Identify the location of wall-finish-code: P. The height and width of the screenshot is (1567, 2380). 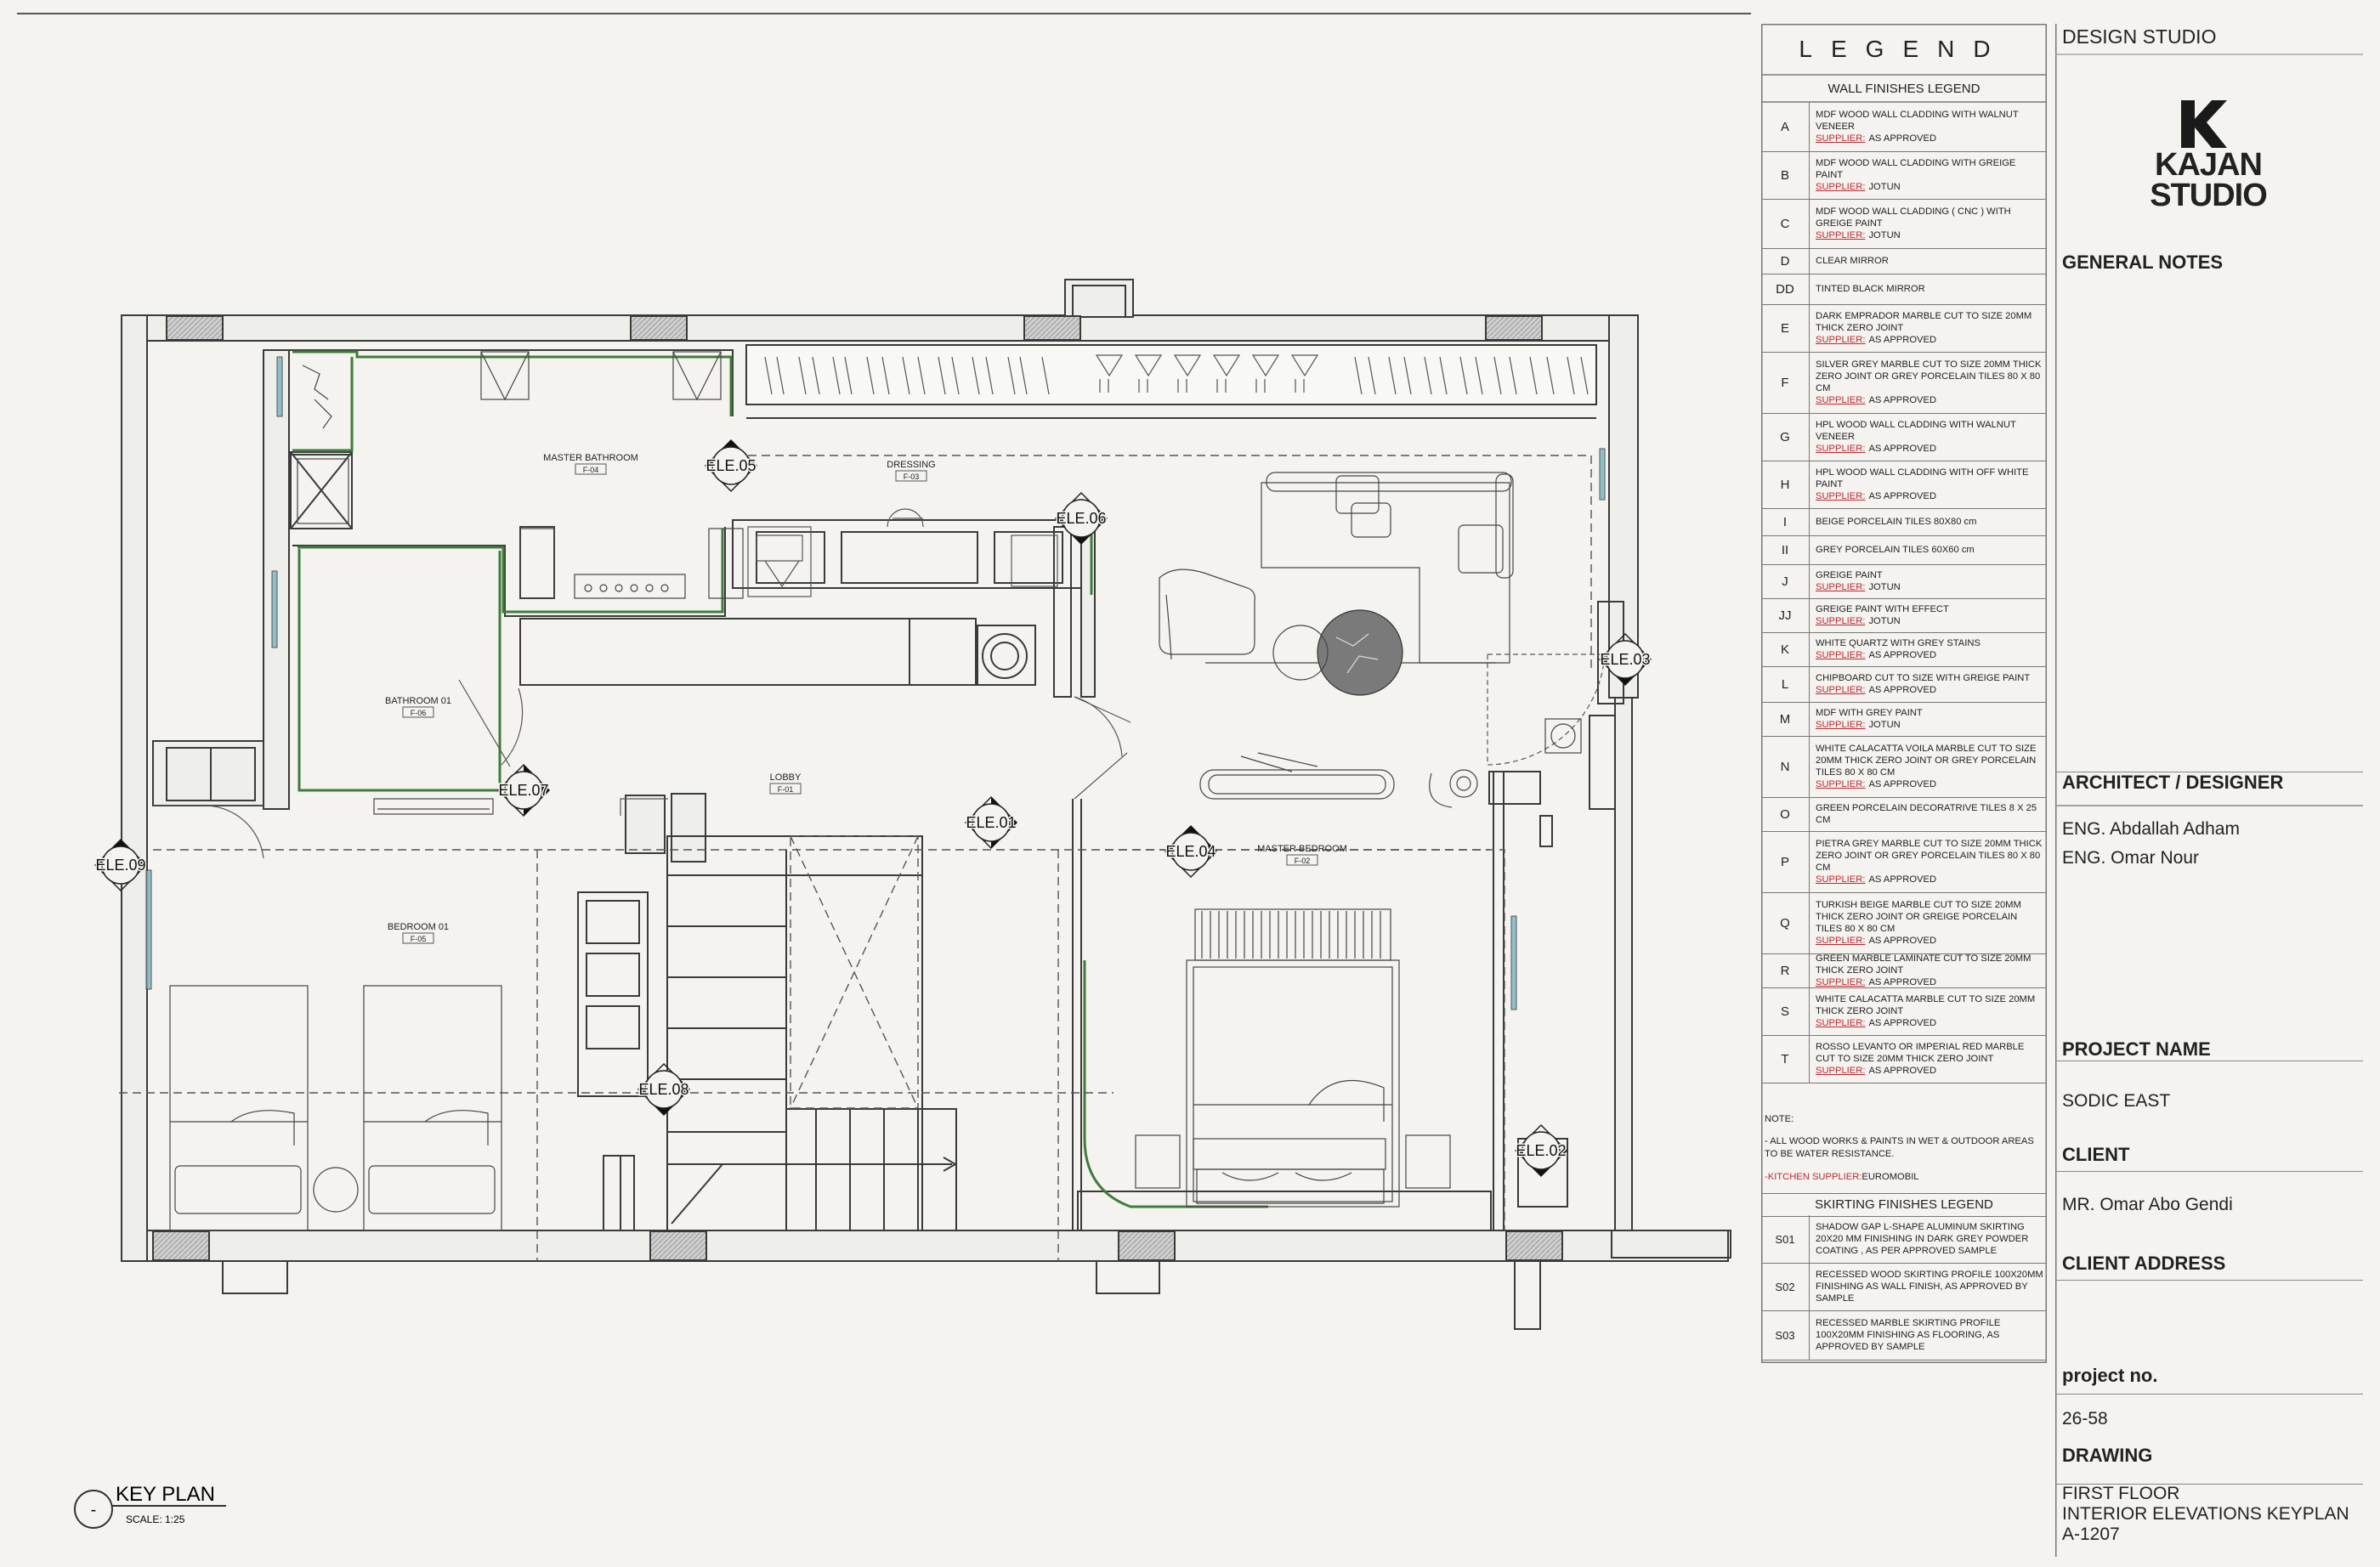
(1785, 861).